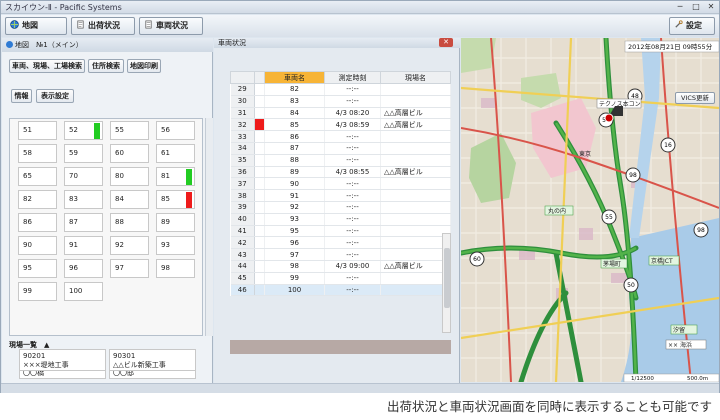 This screenshot has height=420, width=720. Describe the element at coordinates (175, 176) in the screenshot. I see `vehicle-cell: 81` at that location.